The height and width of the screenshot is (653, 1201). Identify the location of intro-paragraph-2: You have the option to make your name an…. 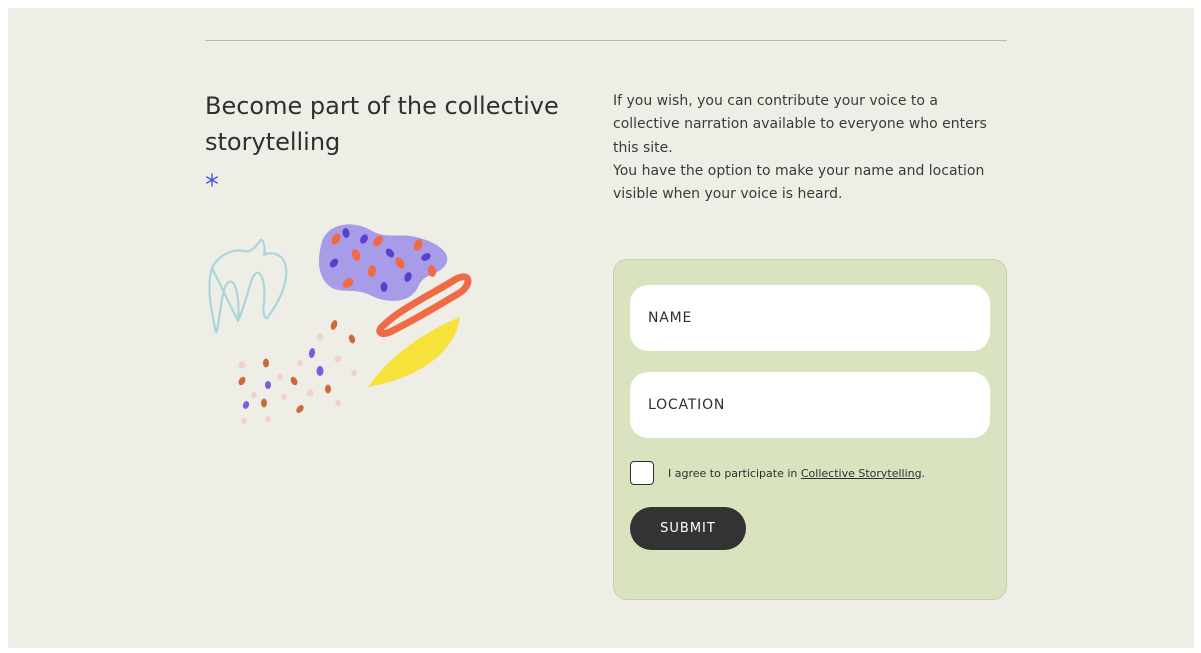
(799, 182).